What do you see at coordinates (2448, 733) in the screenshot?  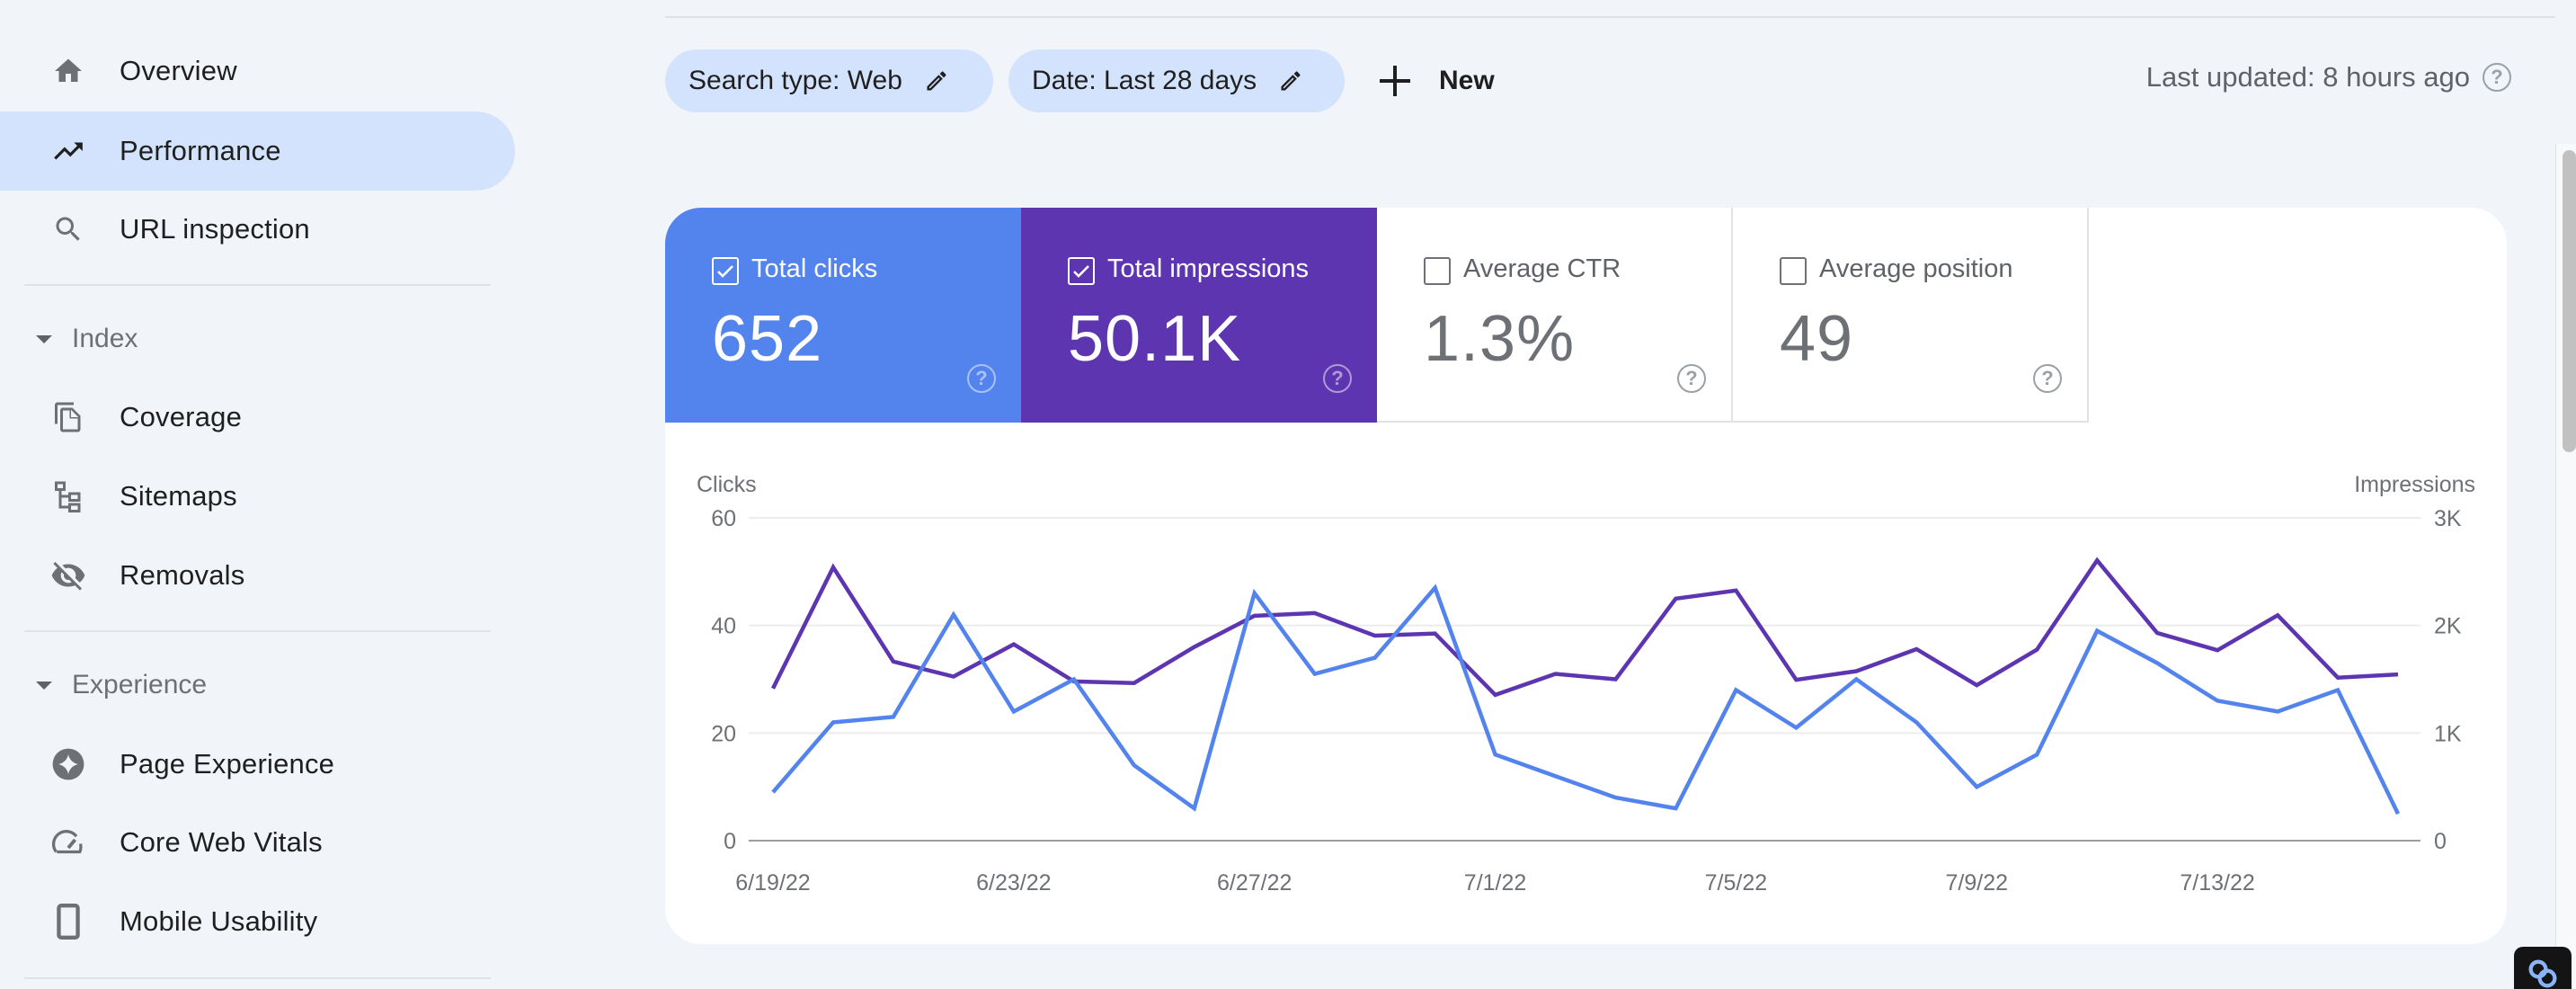 I see `y-tick-label-right: 1K` at bounding box center [2448, 733].